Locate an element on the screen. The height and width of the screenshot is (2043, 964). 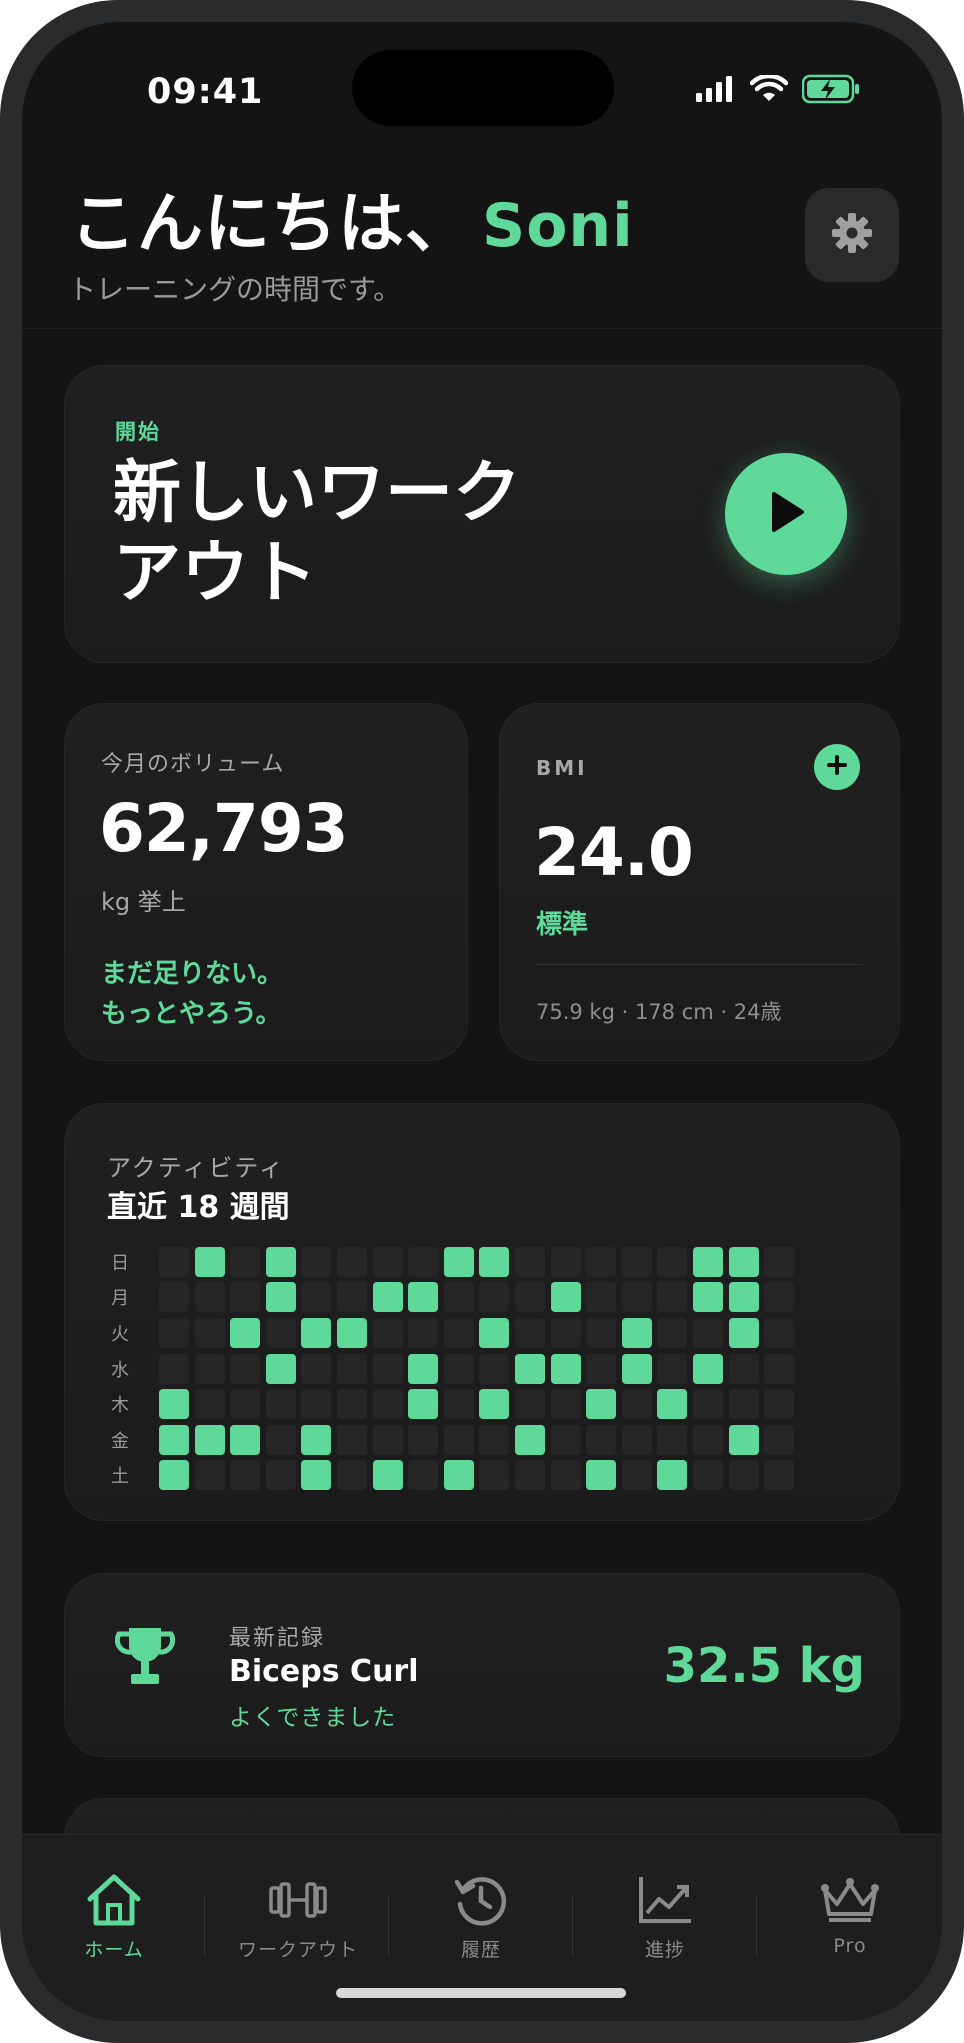
start-workout-button is located at coordinates (786, 514).